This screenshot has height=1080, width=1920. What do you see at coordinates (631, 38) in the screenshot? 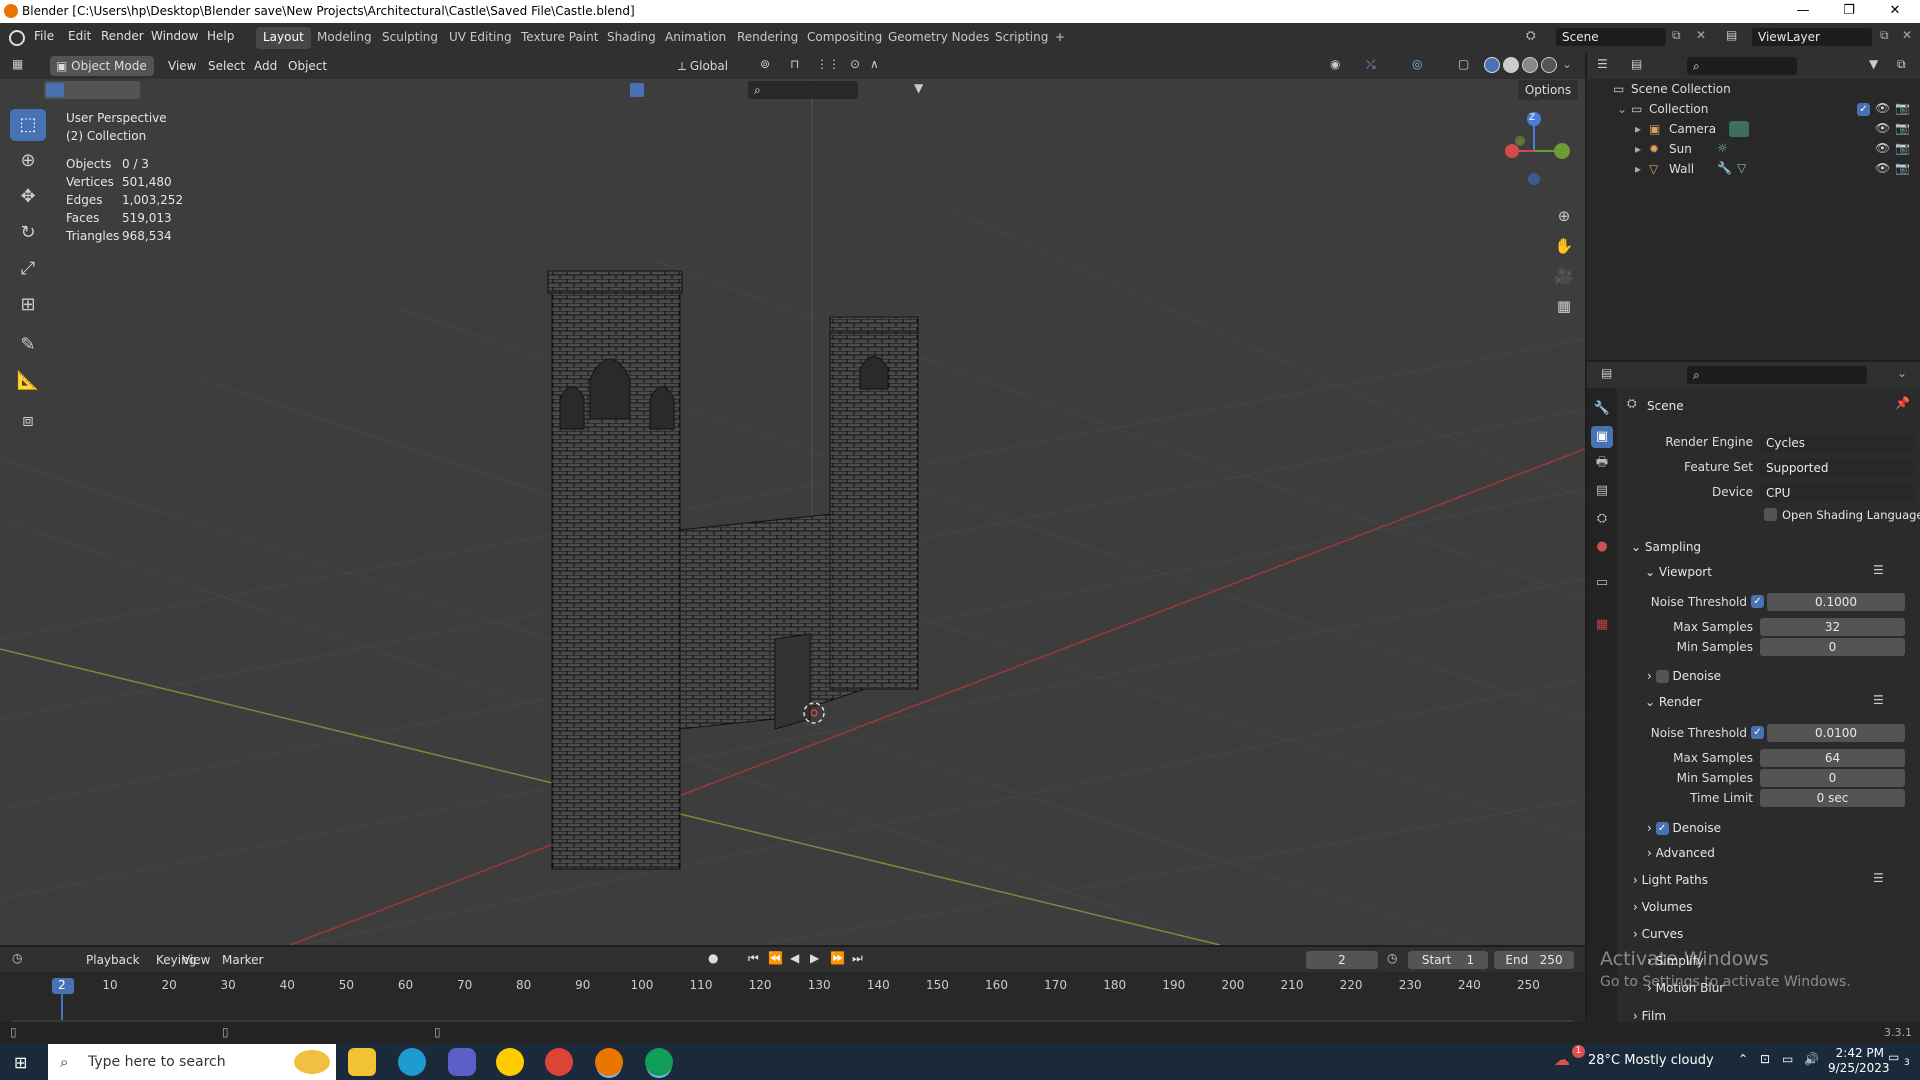
I see `tab-shading: Shading` at bounding box center [631, 38].